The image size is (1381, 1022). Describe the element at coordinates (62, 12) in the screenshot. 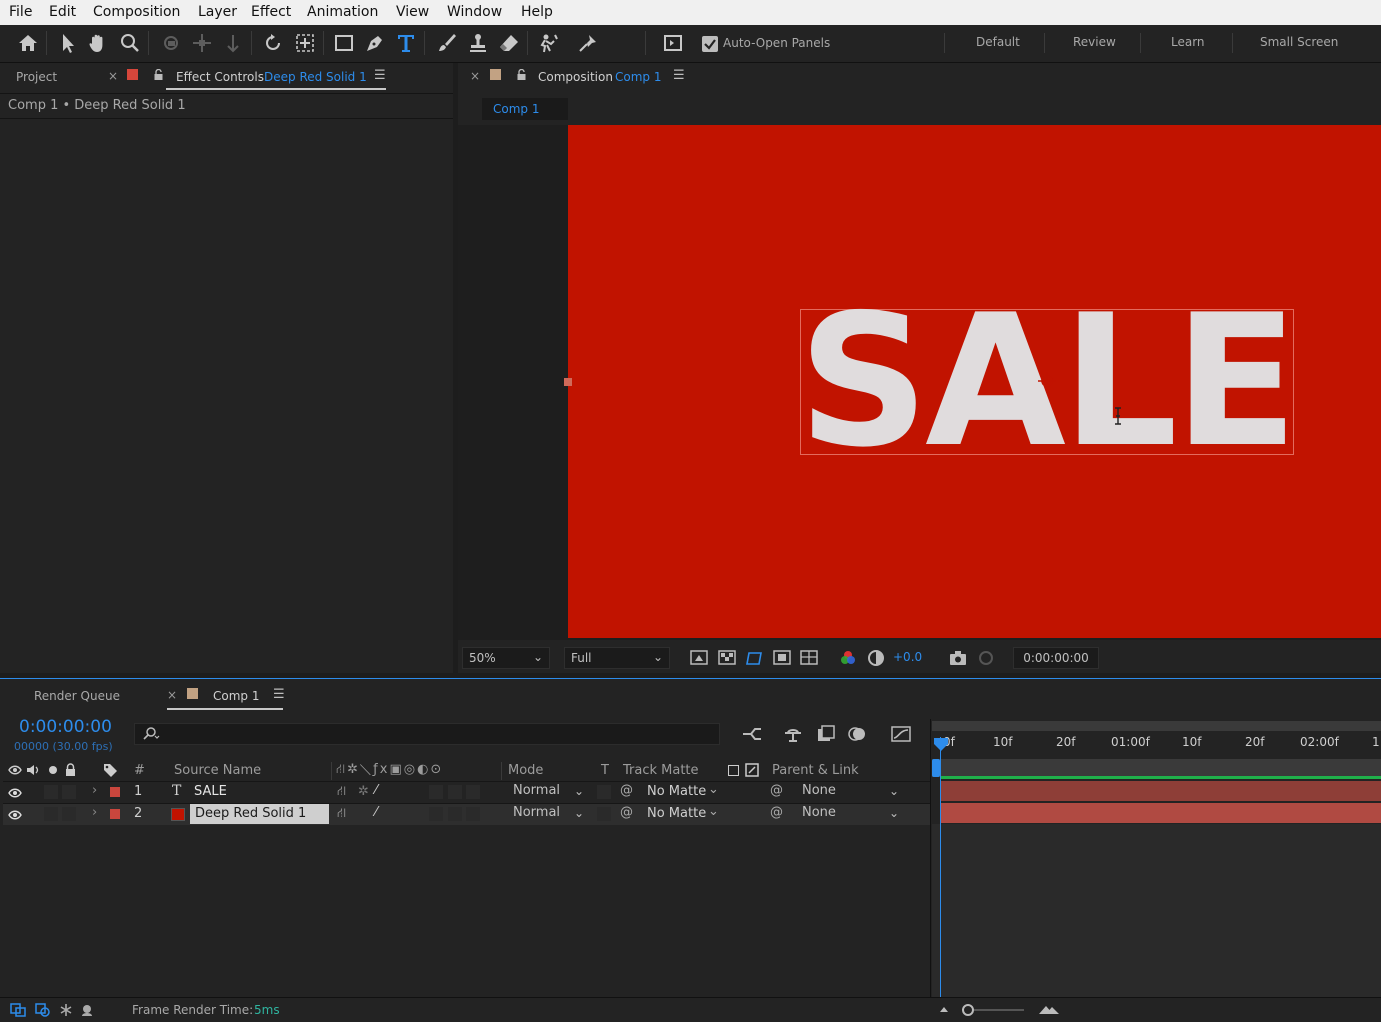

I see `menu-edit: Edit` at that location.